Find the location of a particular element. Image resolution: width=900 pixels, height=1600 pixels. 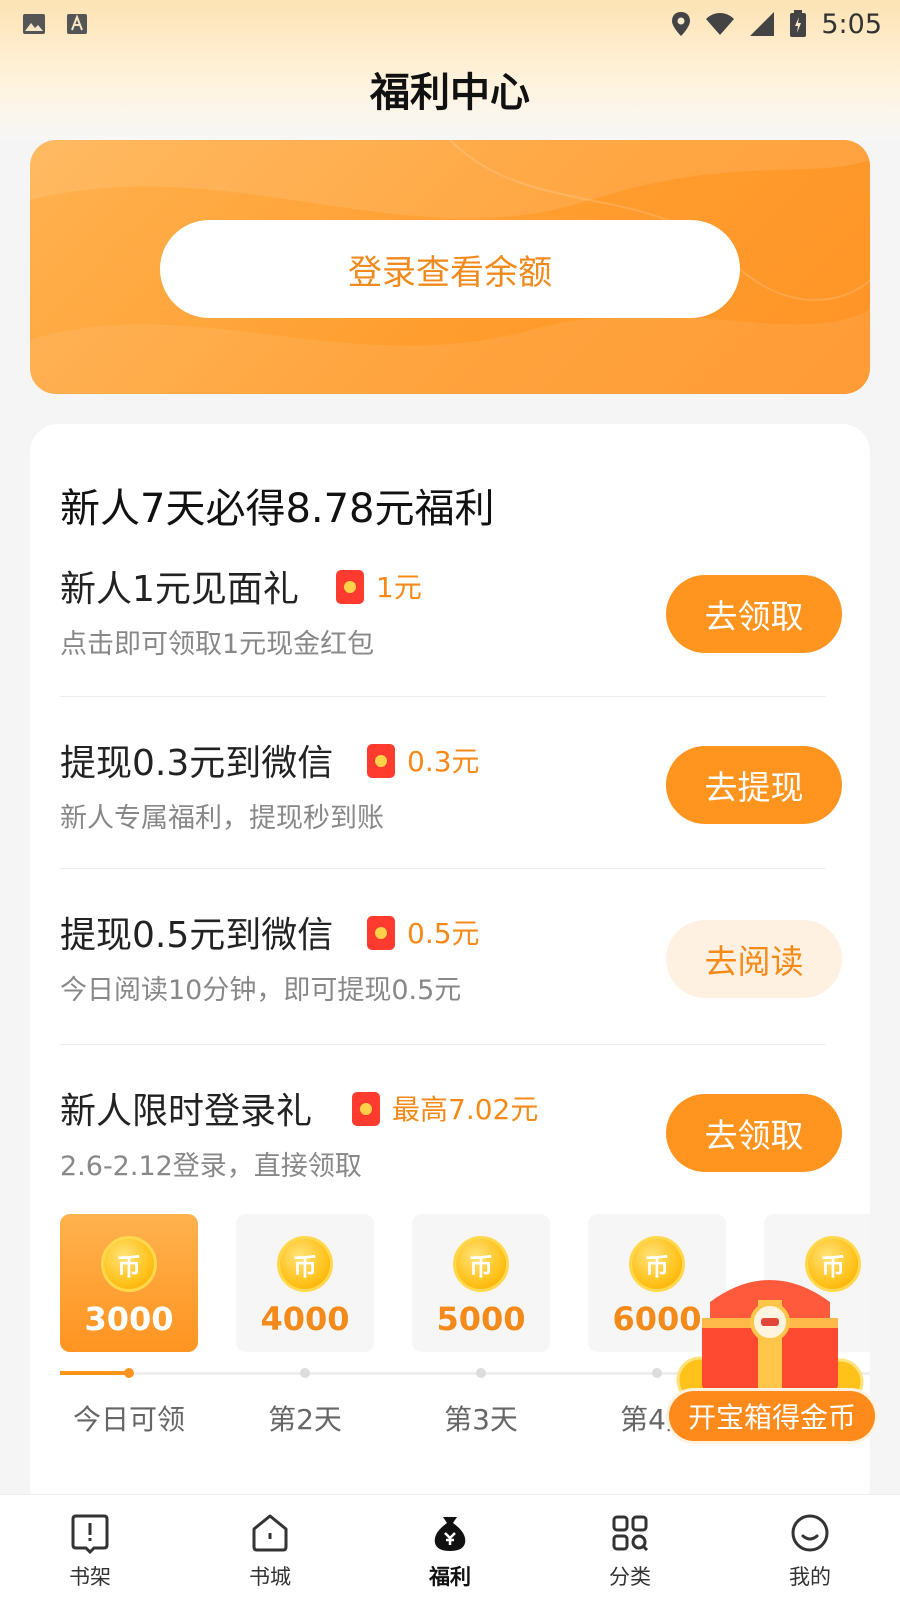

login-view-balance-button: 登录查看余额 is located at coordinates (450, 269).